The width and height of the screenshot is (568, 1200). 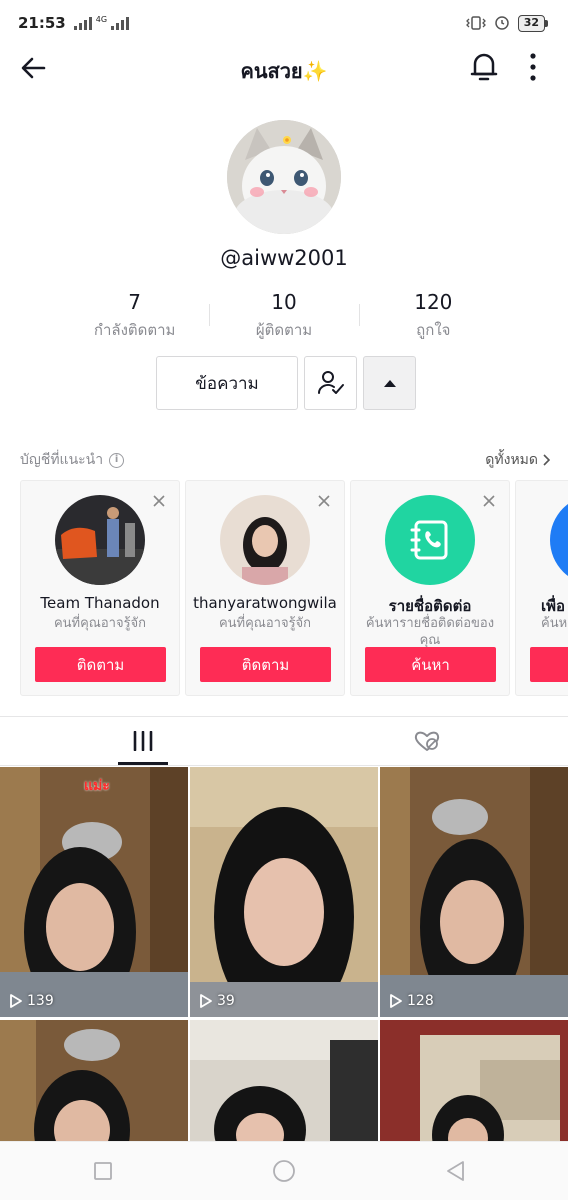 I want to click on card-subtitle: ค้นหารายชื่อติดต่อของคุณ, so click(x=430, y=632).